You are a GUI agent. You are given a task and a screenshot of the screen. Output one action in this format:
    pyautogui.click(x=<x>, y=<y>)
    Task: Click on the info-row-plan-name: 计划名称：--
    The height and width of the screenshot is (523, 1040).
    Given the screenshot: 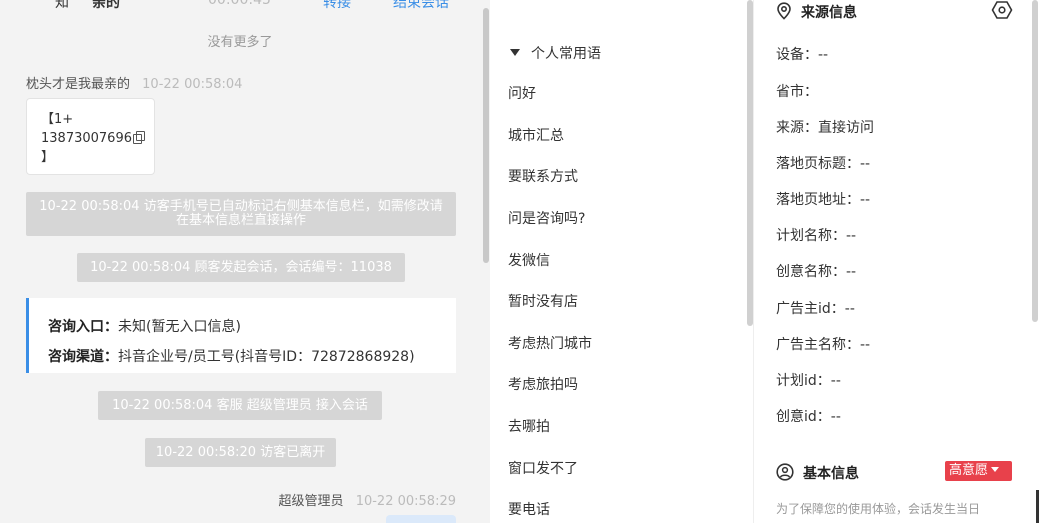 What is the action you would take?
    pyautogui.click(x=816, y=235)
    